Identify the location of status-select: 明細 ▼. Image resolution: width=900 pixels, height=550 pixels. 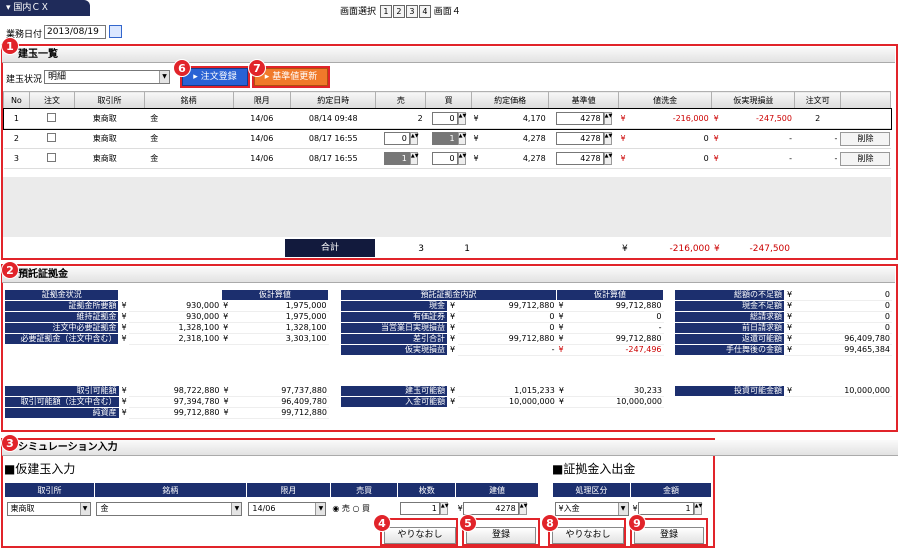
(107, 77).